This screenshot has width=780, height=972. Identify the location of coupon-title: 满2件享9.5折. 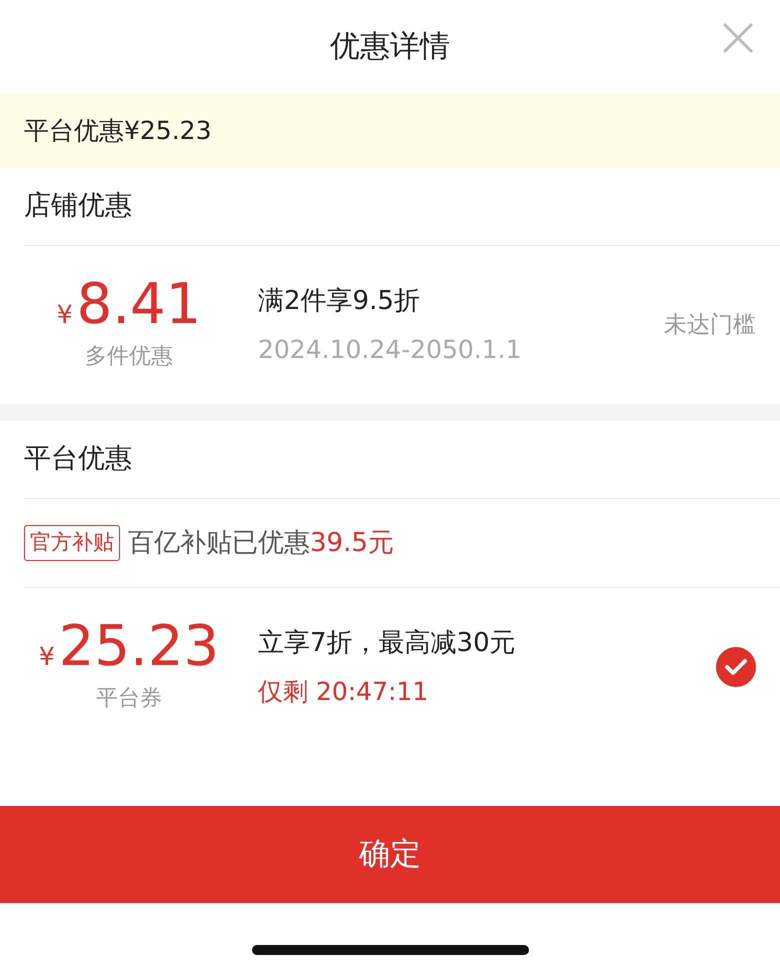
(339, 301).